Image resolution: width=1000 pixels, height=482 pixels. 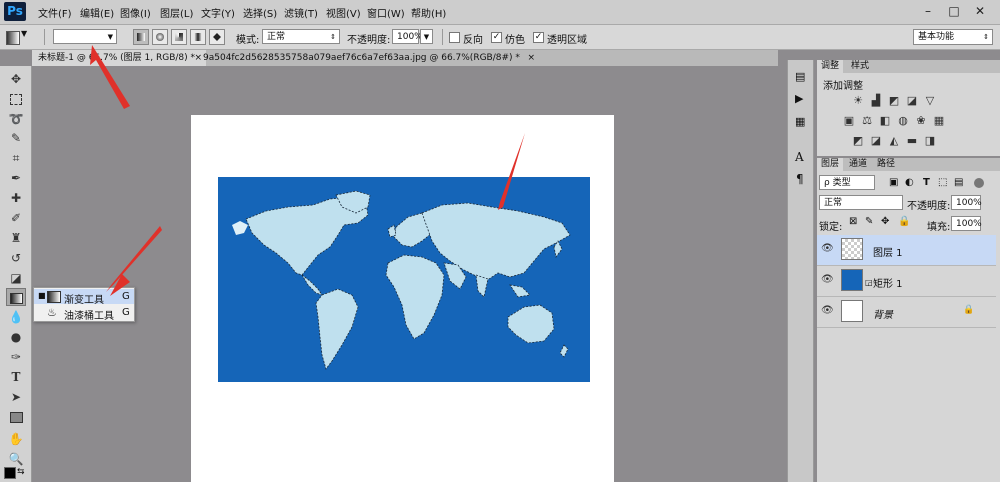 What do you see at coordinates (16, 377) in the screenshot?
I see `type-tool-icon: T` at bounding box center [16, 377].